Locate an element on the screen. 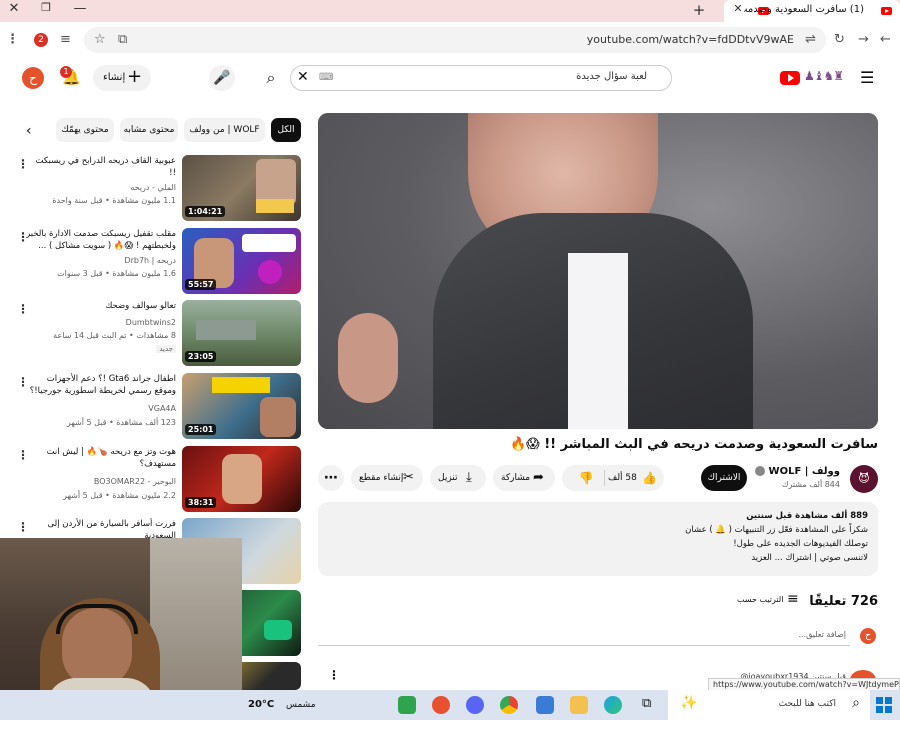 The image size is (900, 730). video-duration: 38:31 is located at coordinates (201, 502).